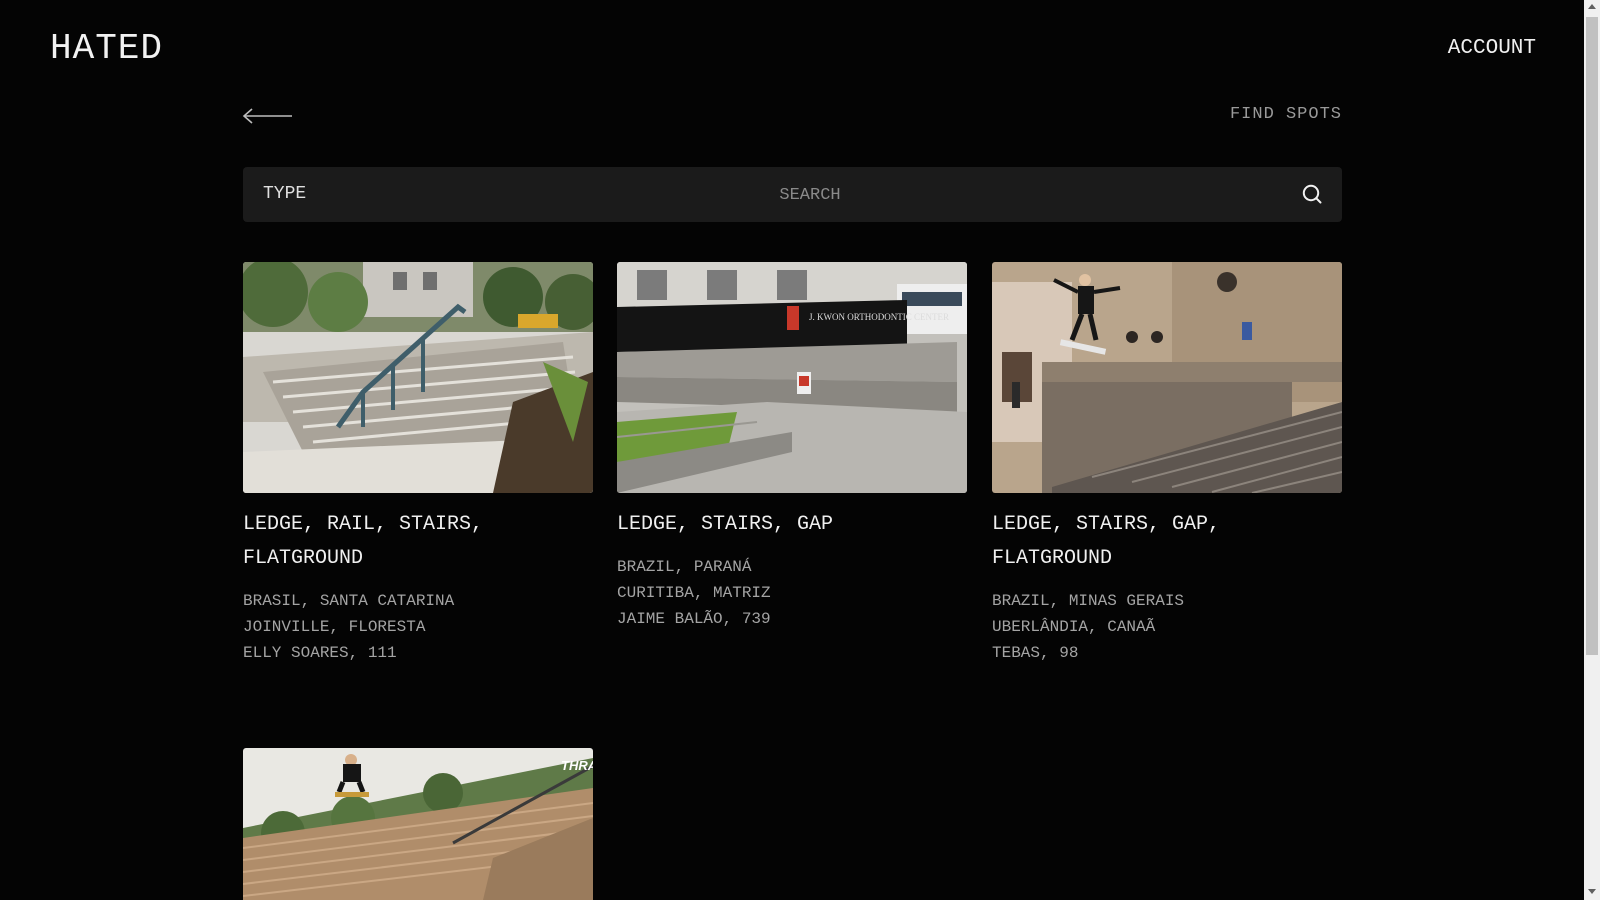 The width and height of the screenshot is (1600, 900). I want to click on back-button, so click(268, 116).